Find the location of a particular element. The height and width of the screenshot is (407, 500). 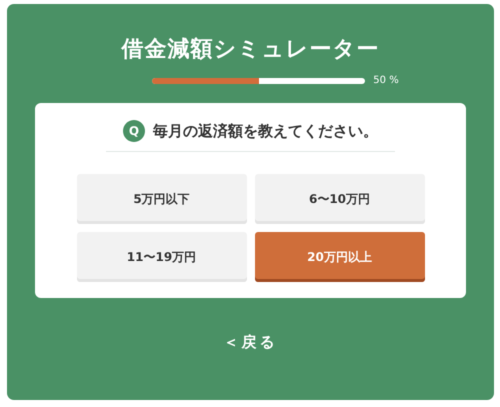

answer-option: 20万円以上 is located at coordinates (339, 257).